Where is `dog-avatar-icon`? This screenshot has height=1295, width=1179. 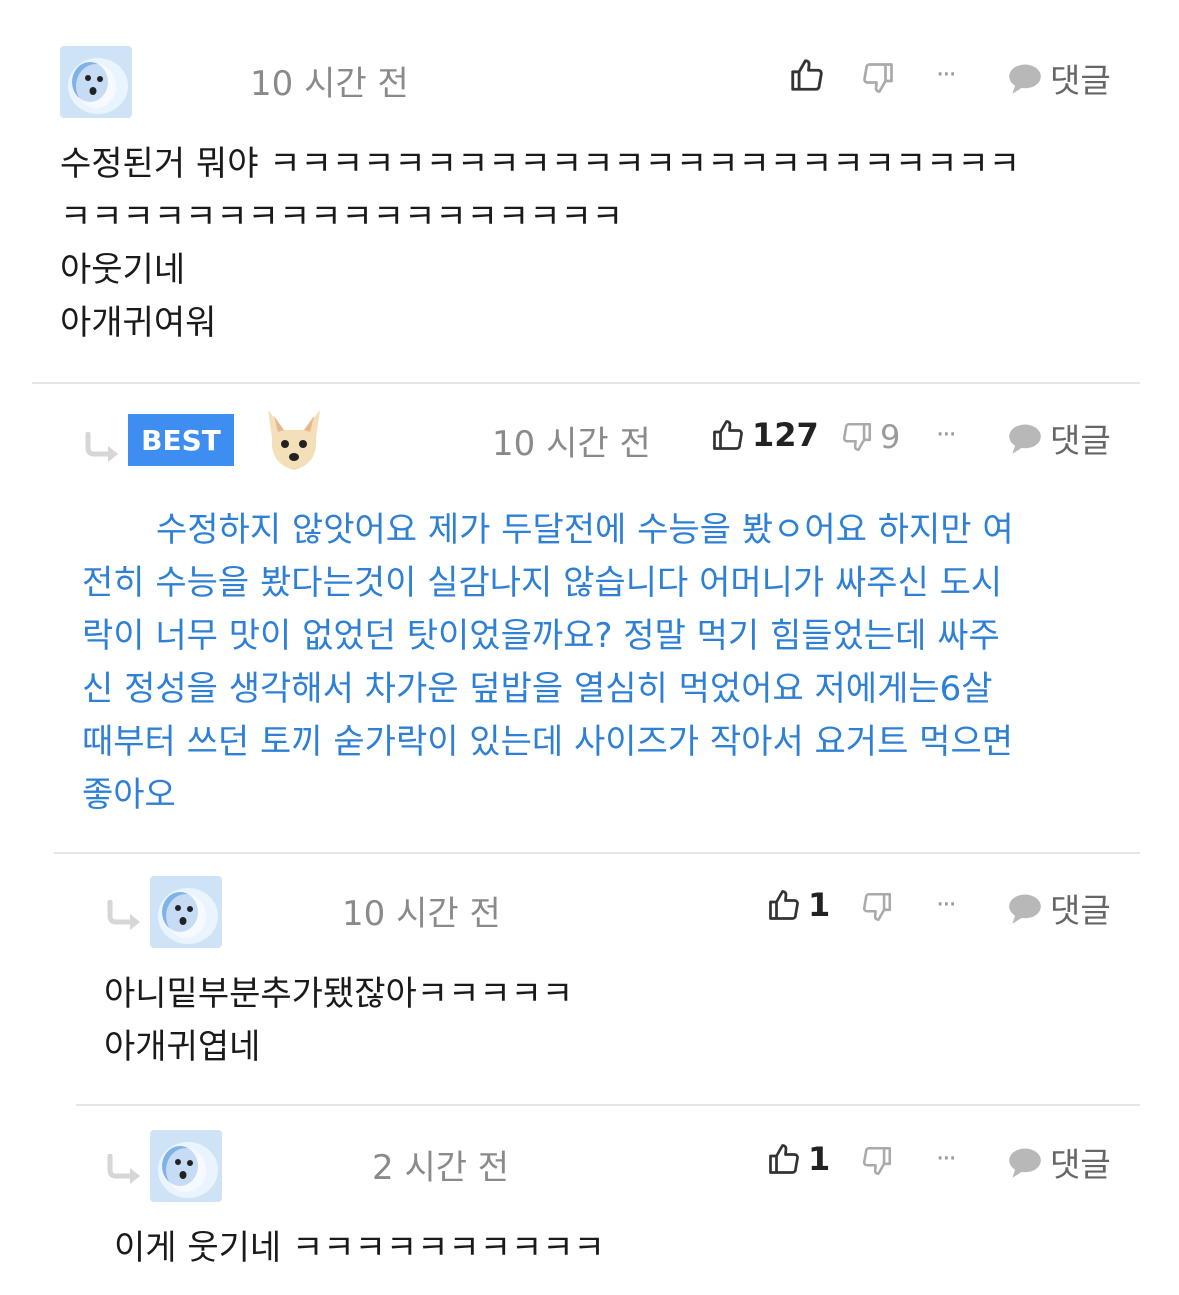 dog-avatar-icon is located at coordinates (294, 440).